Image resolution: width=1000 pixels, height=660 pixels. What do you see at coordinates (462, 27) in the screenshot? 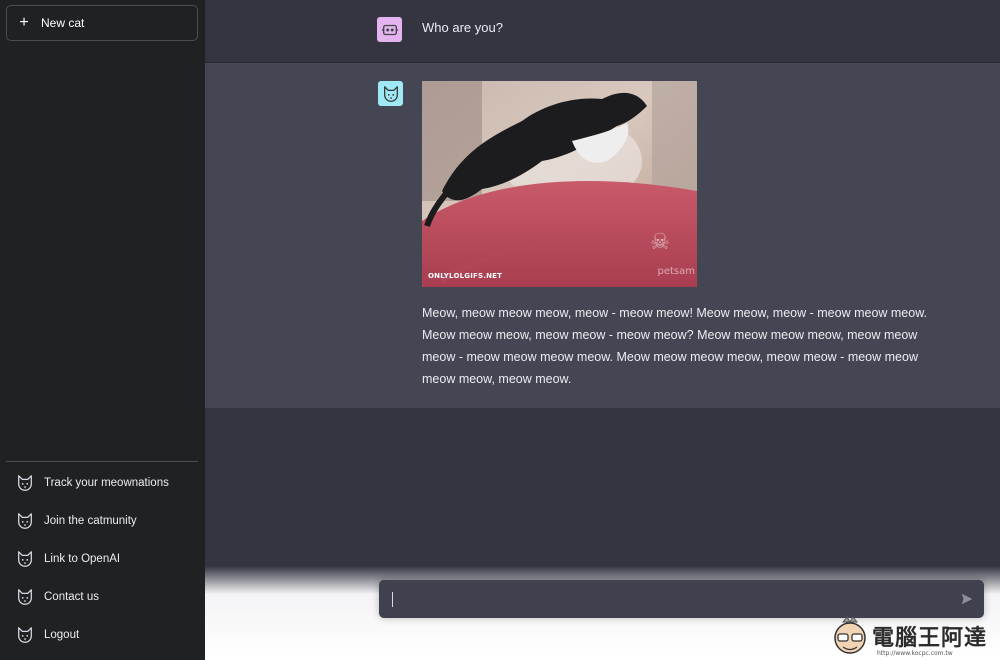
I see `user-message-text: Who are you?` at bounding box center [462, 27].